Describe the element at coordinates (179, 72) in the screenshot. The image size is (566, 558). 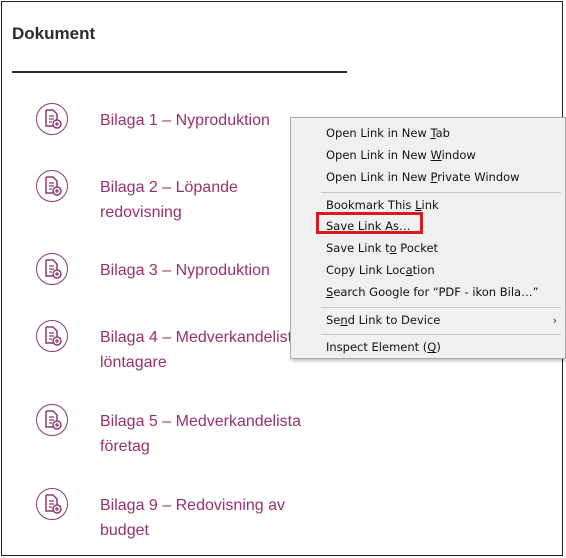
I see `heading-divider` at that location.